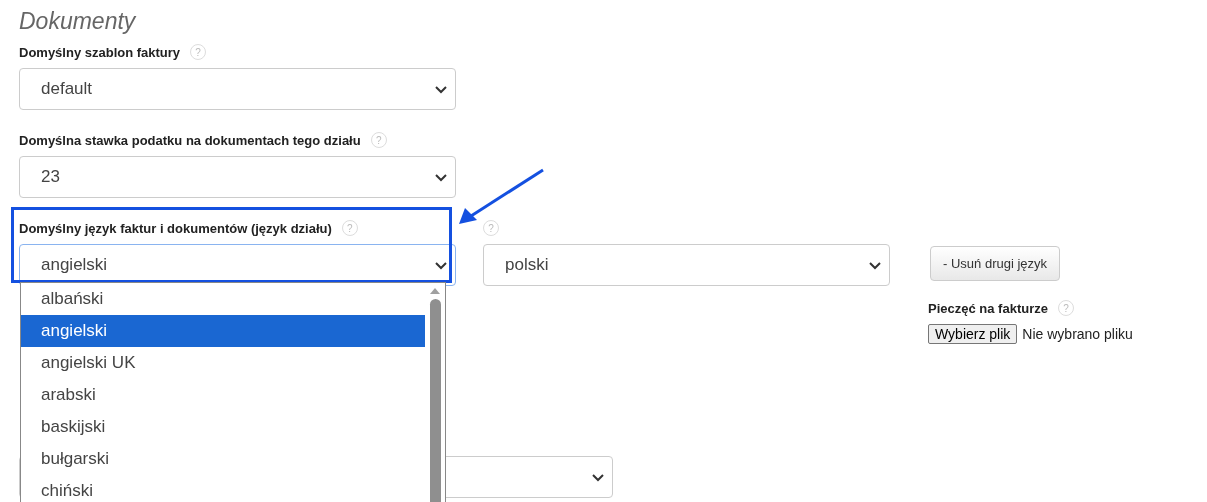 This screenshot has width=1207, height=502. What do you see at coordinates (223, 331) in the screenshot?
I see `dropdown-option: angielski` at bounding box center [223, 331].